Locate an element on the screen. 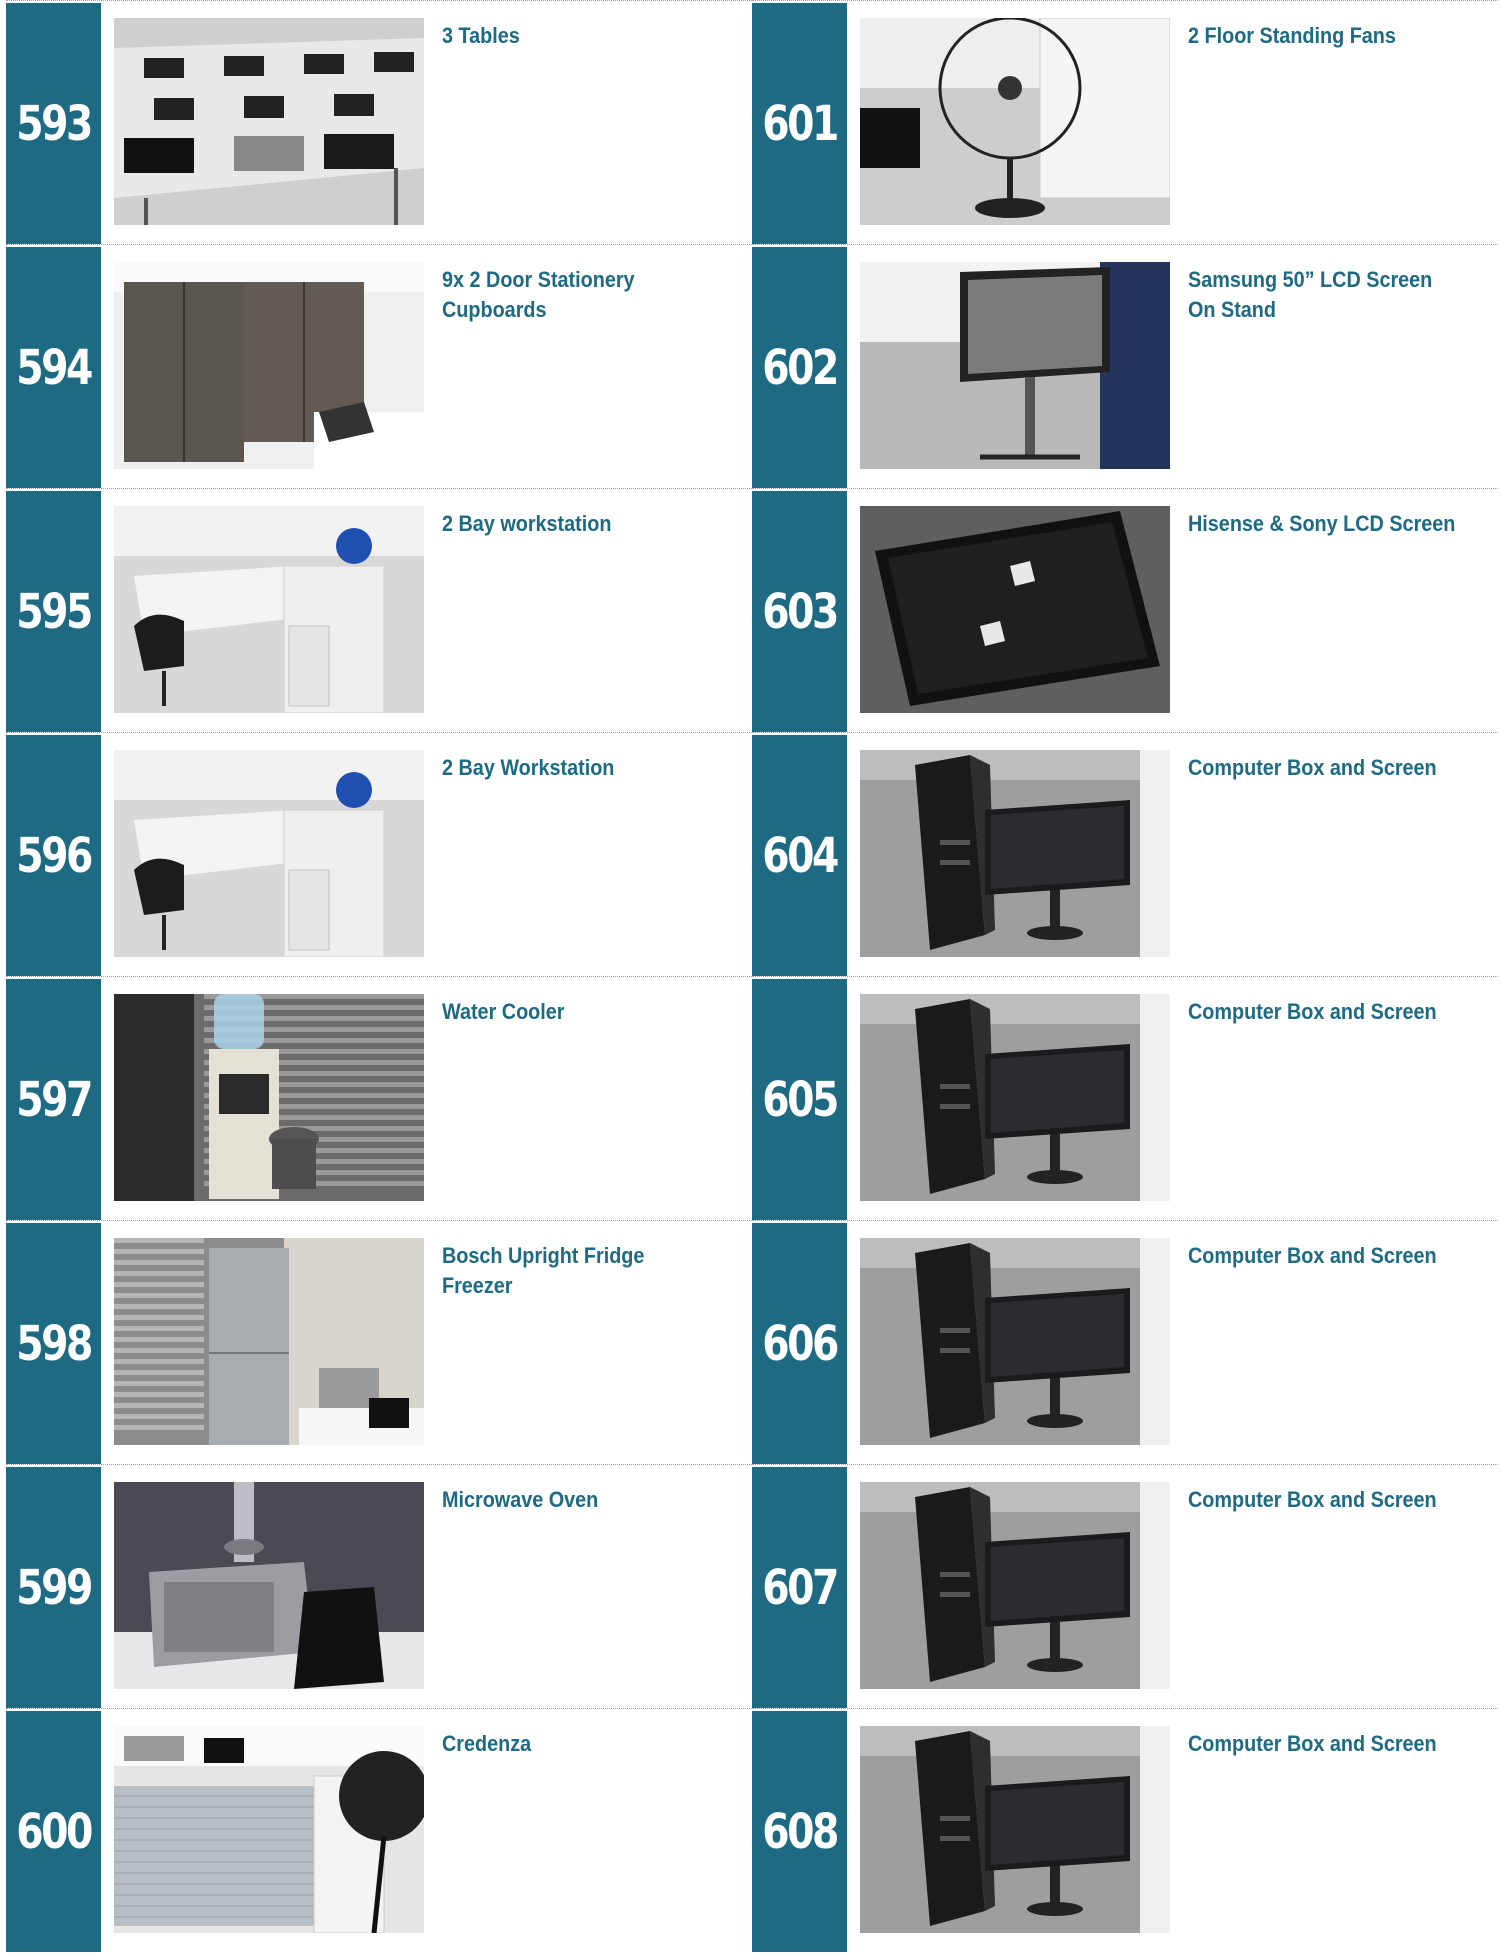  lot-title: Water Cooler is located at coordinates (503, 1011).